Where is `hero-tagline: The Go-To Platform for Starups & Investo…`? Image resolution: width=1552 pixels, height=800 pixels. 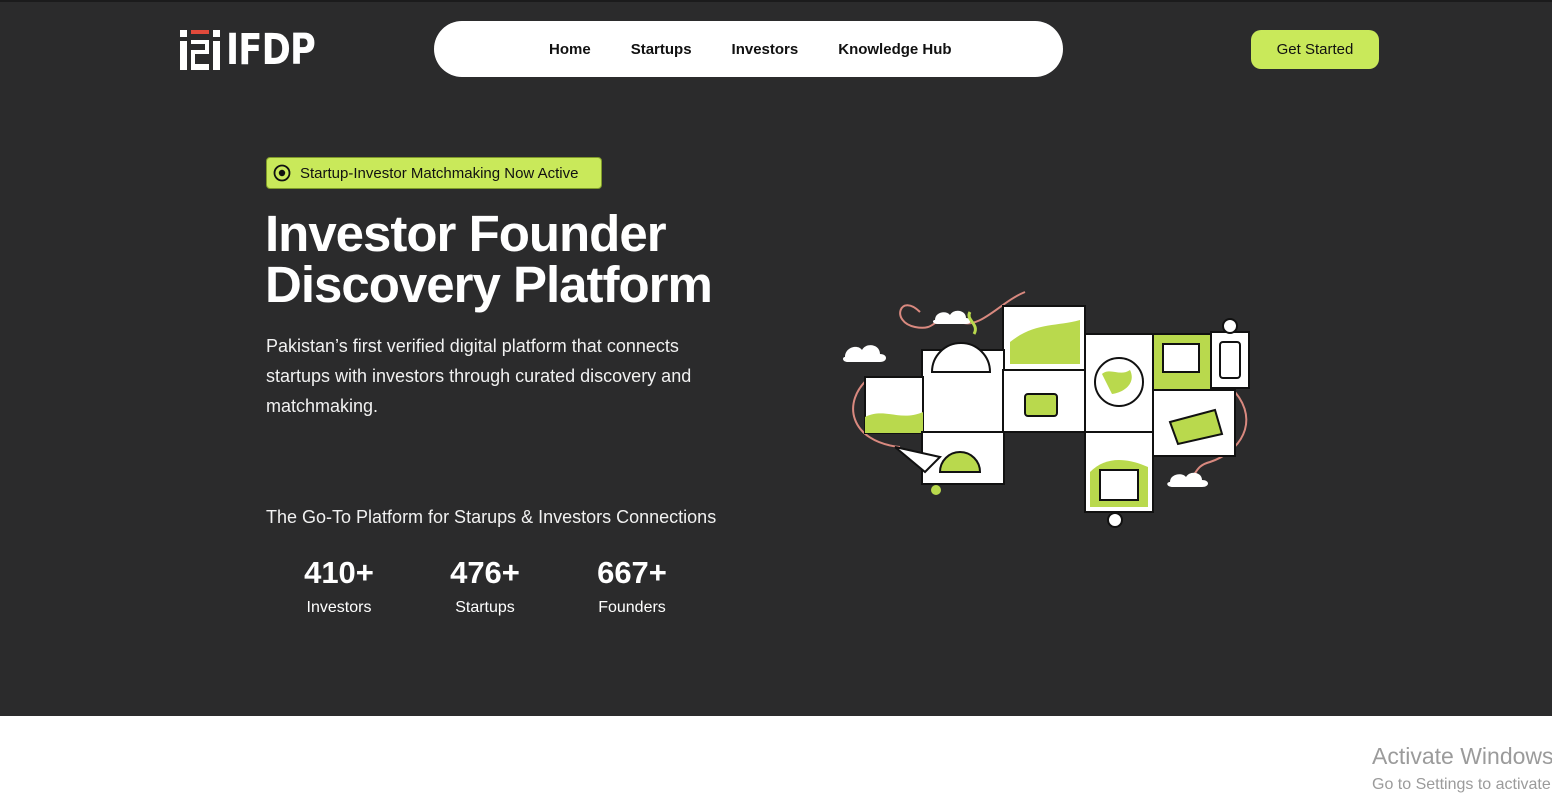 hero-tagline: The Go-To Platform for Starups & Investo… is located at coordinates (491, 517).